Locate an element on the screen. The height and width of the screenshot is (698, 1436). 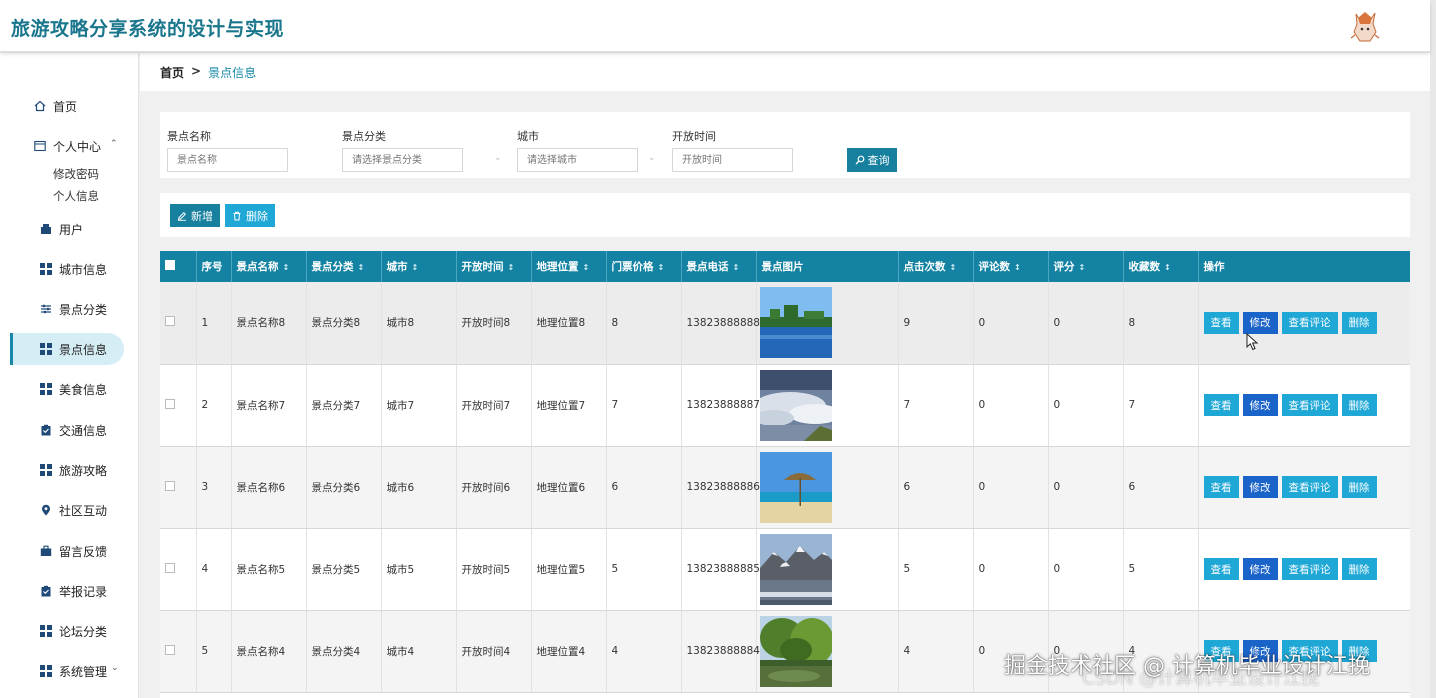
sidebar-item-community: 社区互动 is located at coordinates (87, 510).